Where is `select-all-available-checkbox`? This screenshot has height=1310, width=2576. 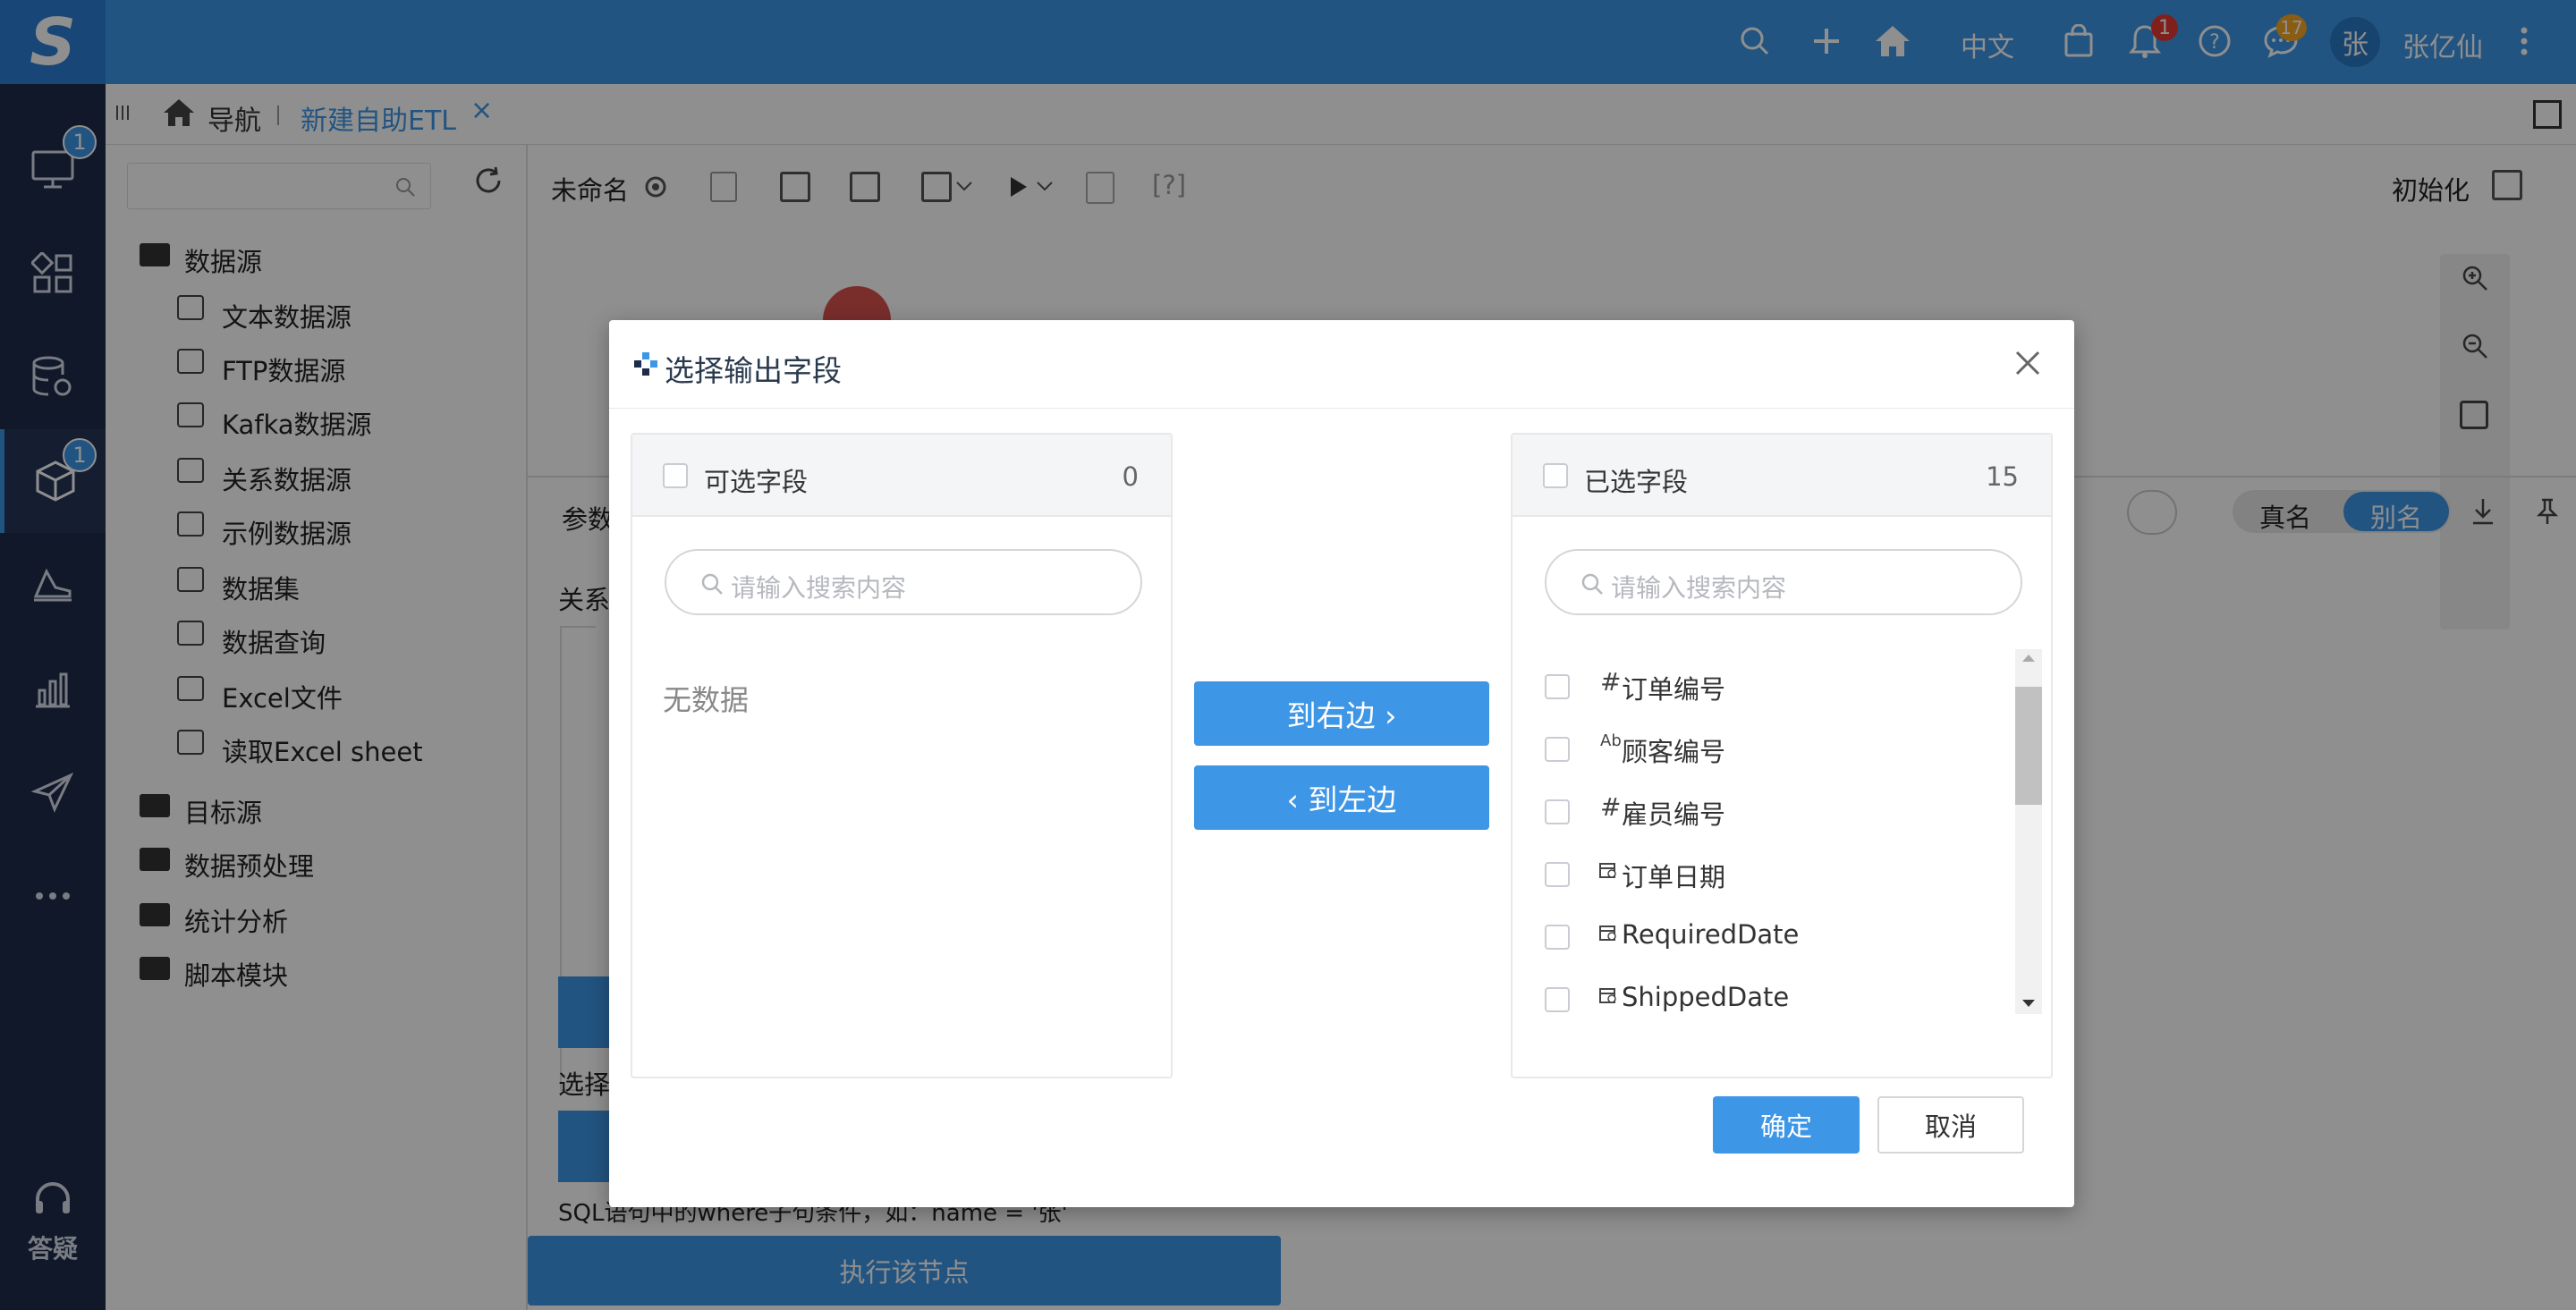 select-all-available-checkbox is located at coordinates (675, 475).